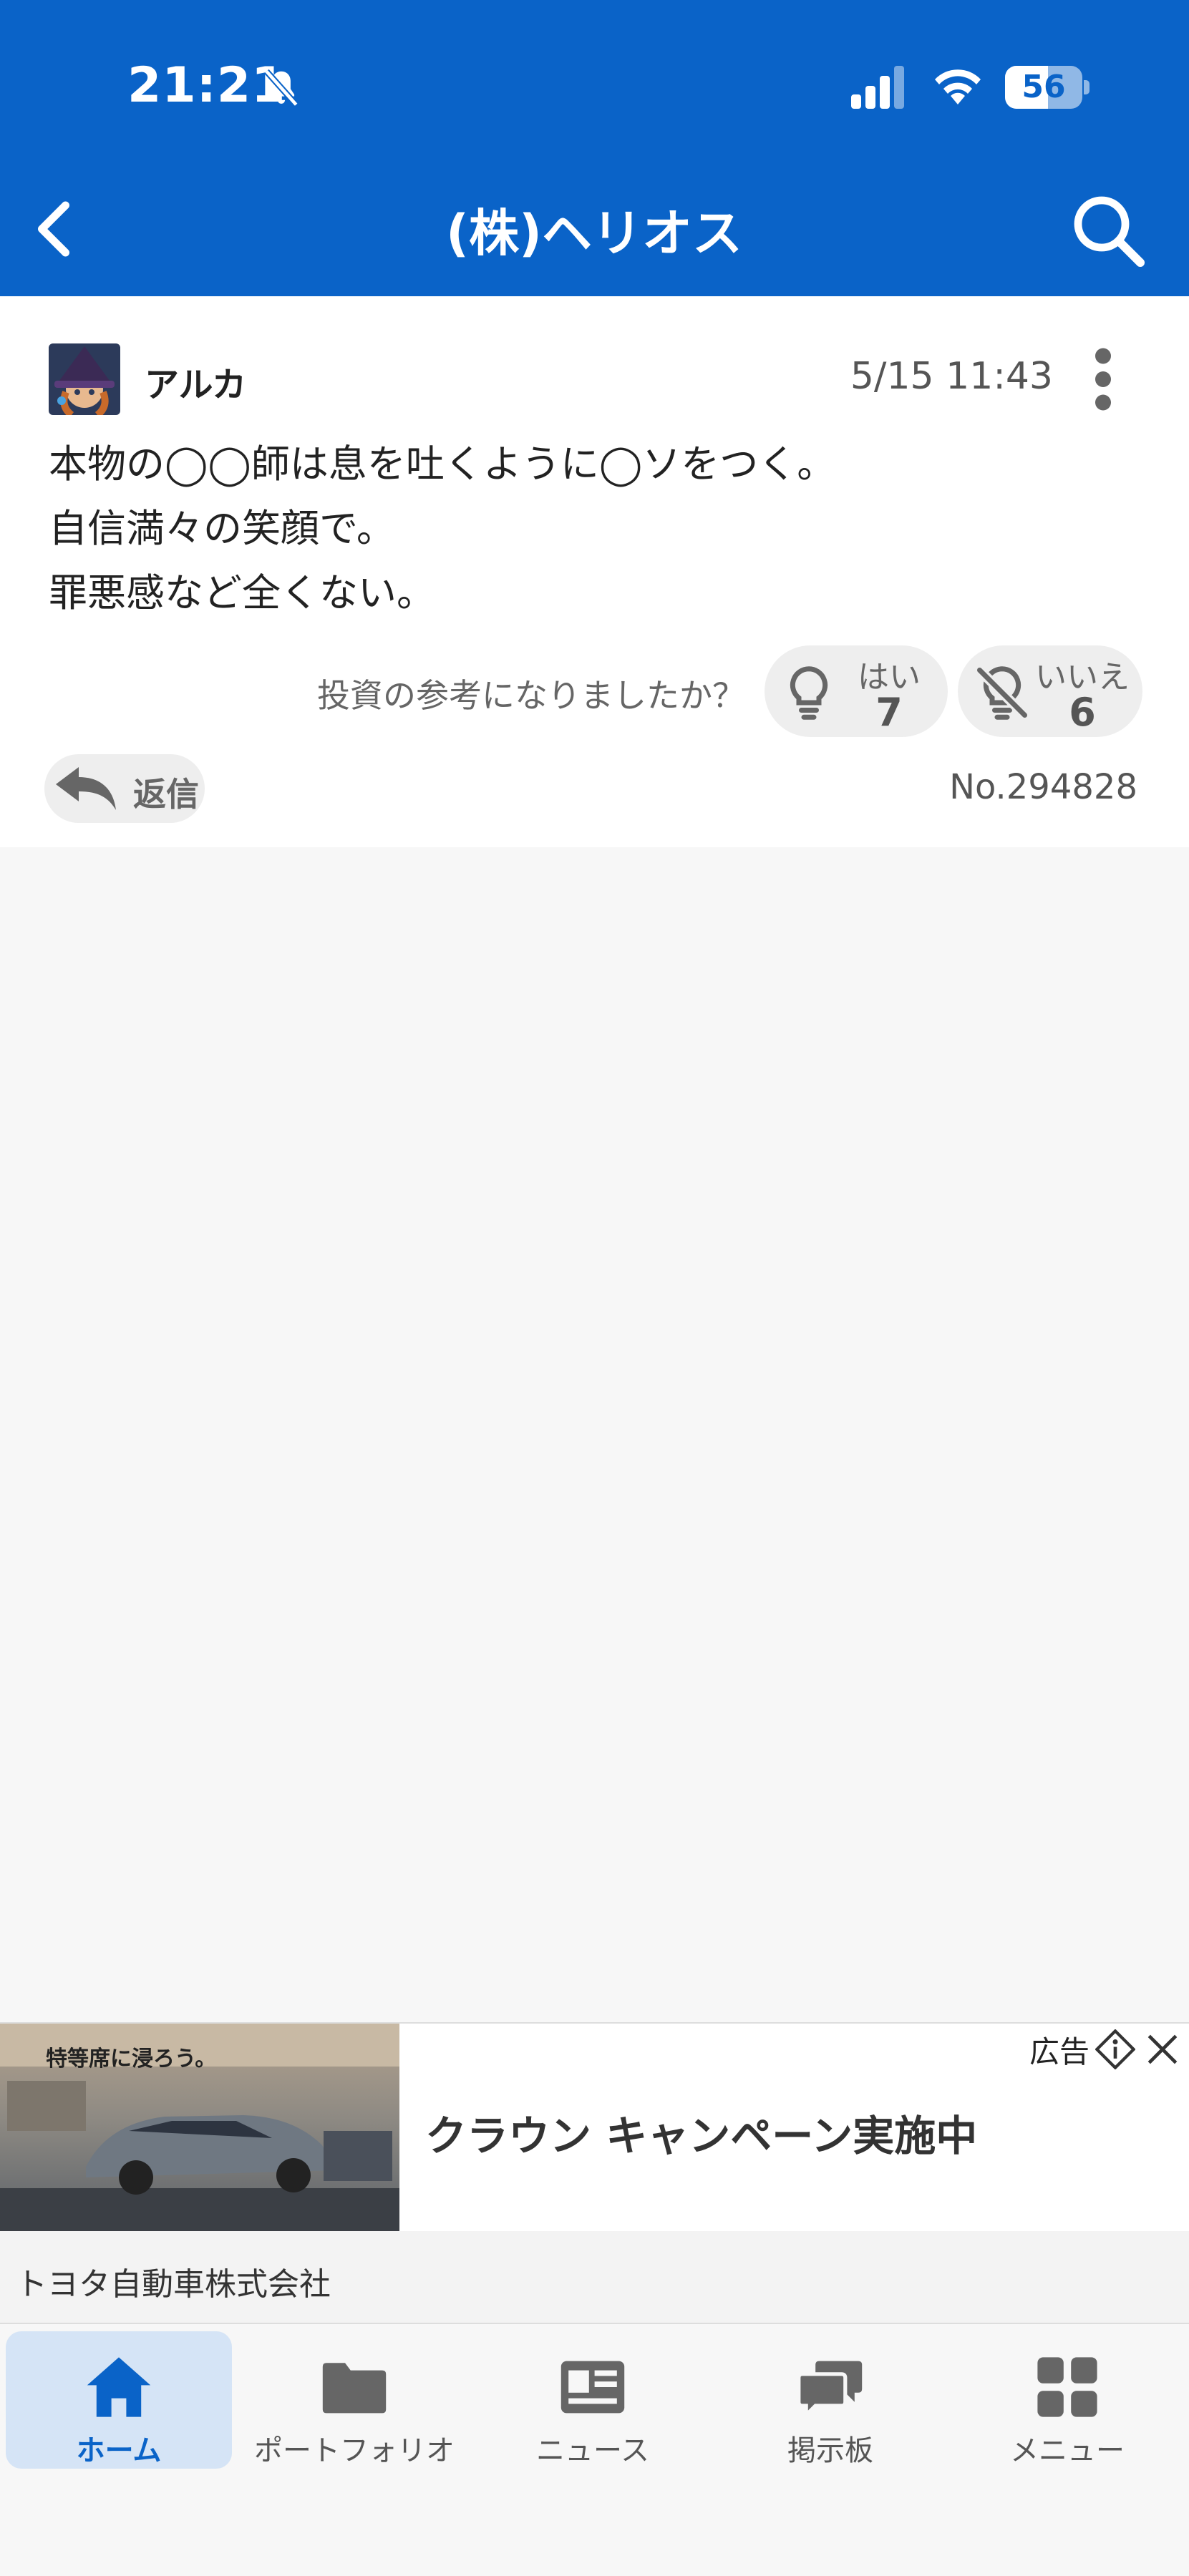 This screenshot has width=1189, height=2576. What do you see at coordinates (701, 2132) in the screenshot?
I see `ad-headline: クラウン キャンペーン実施中` at bounding box center [701, 2132].